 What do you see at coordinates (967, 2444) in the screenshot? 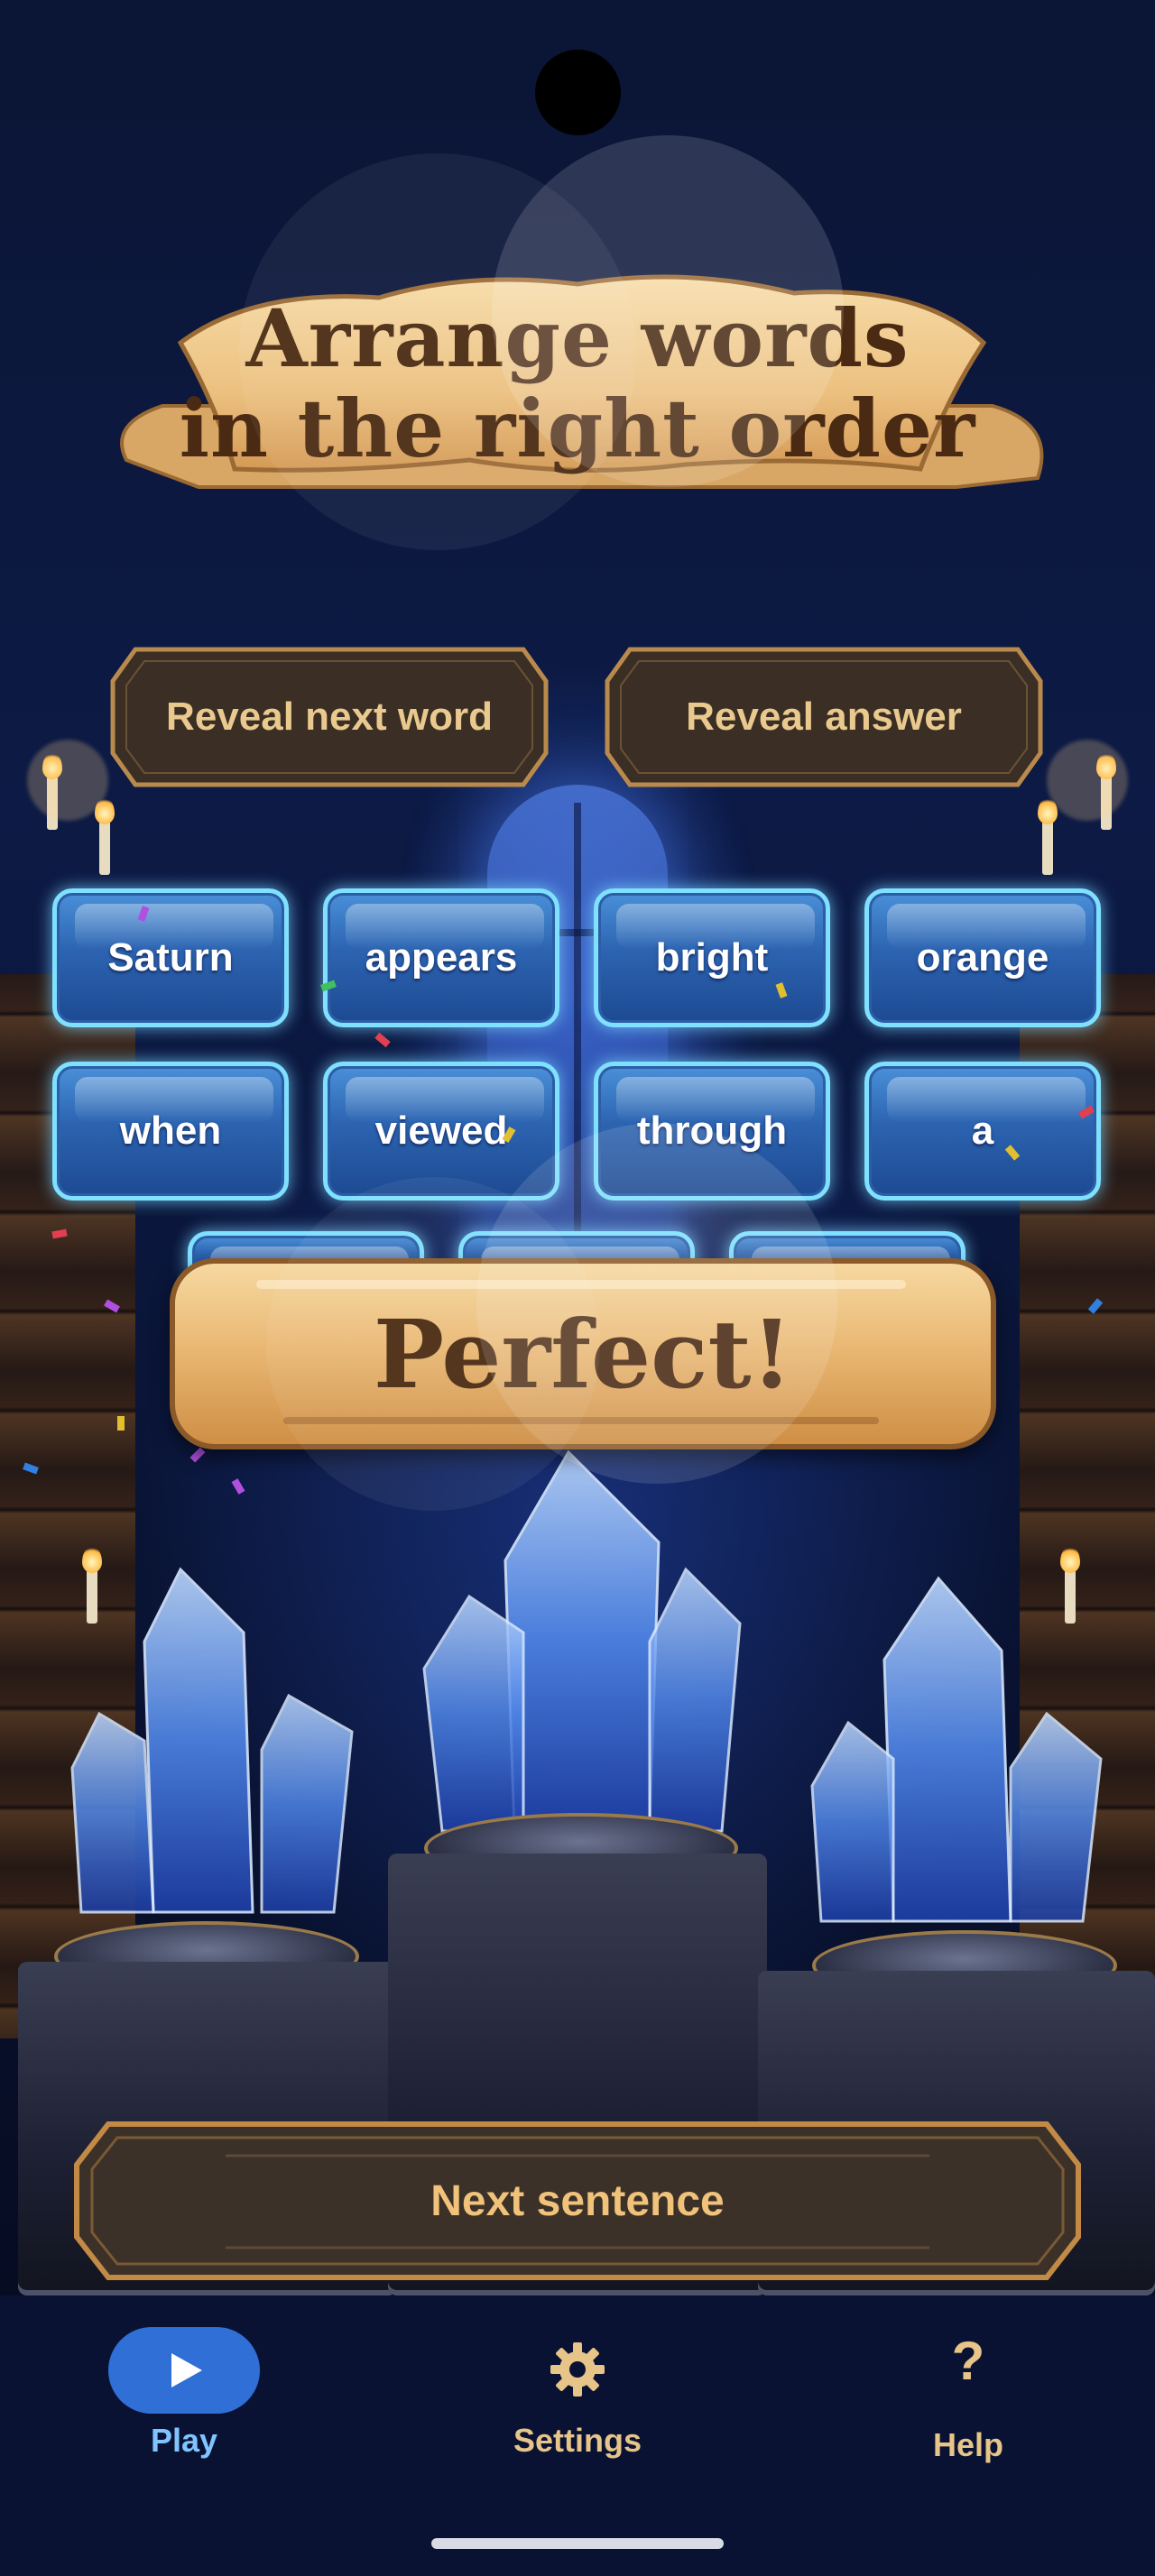
I see `nav-help-label: Help` at bounding box center [967, 2444].